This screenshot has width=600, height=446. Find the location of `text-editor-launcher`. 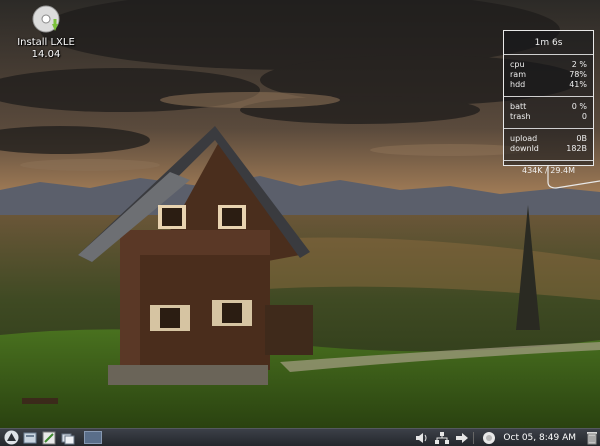

text-editor-launcher is located at coordinates (49, 438).